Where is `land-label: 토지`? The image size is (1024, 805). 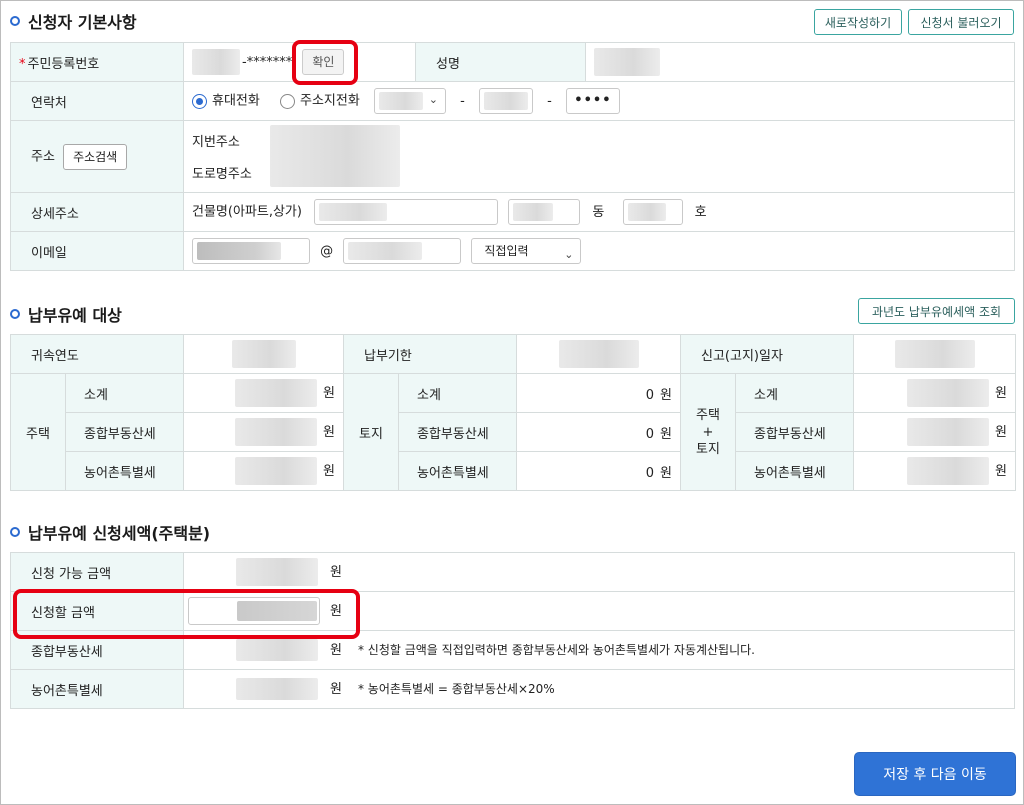 land-label: 토지 is located at coordinates (371, 432).